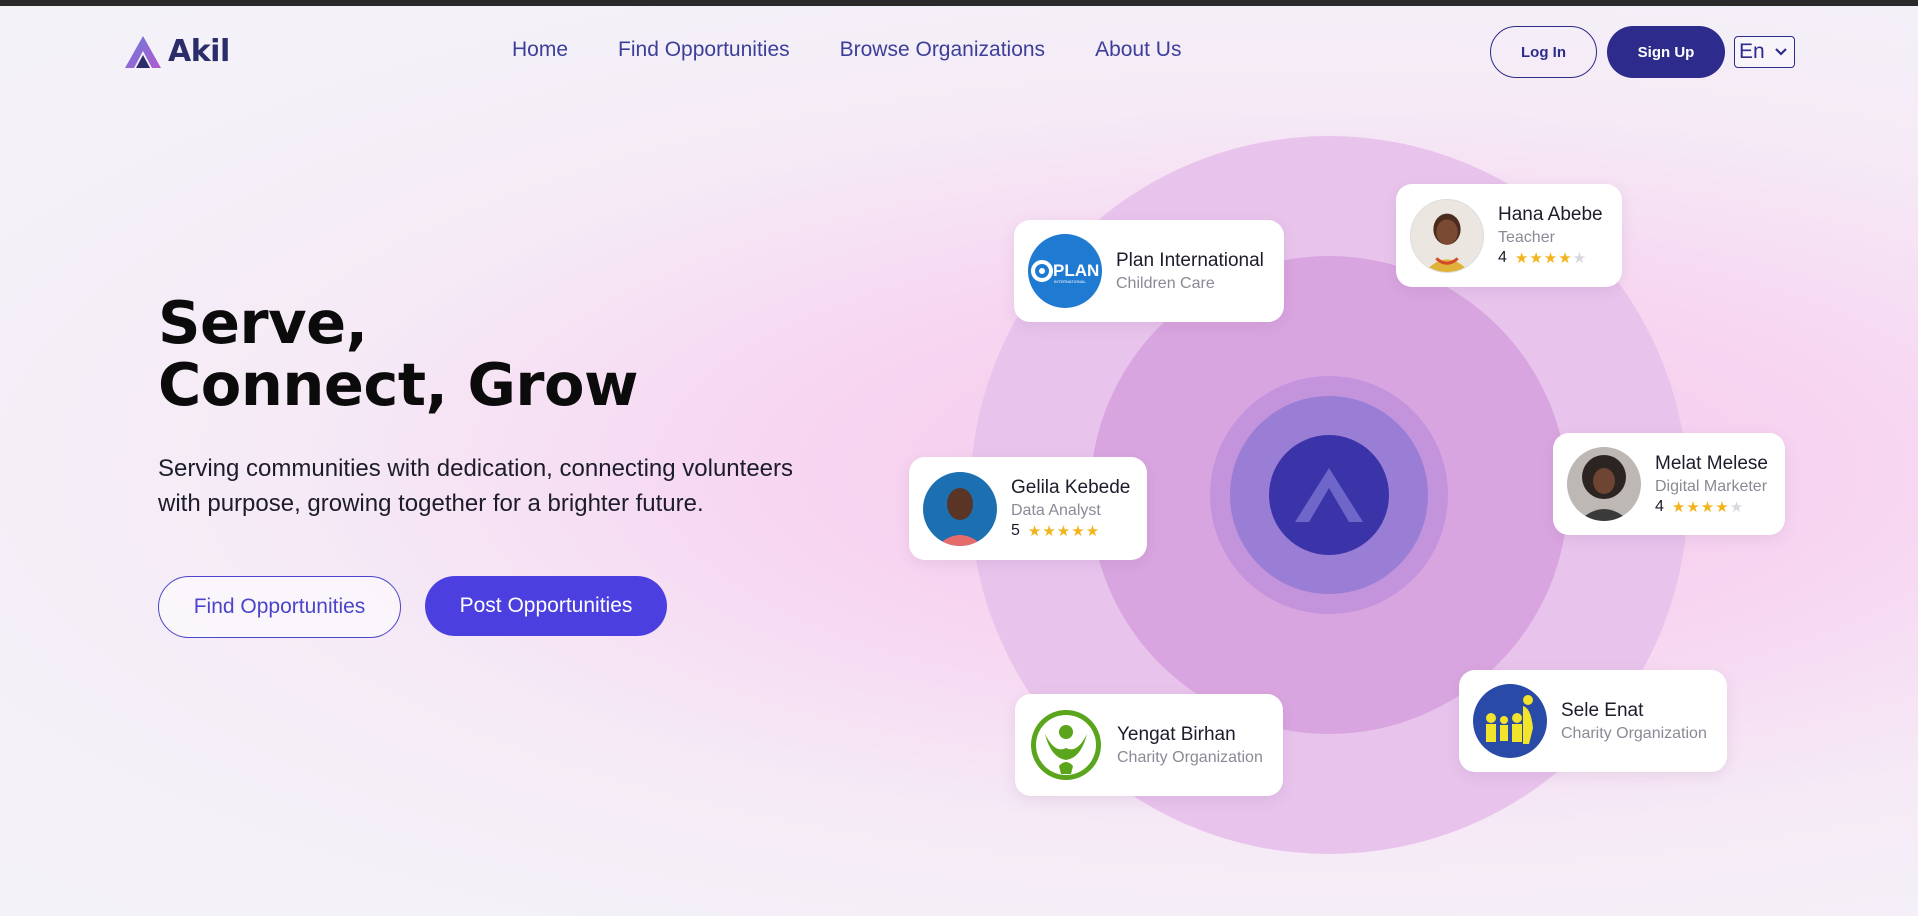  Describe the element at coordinates (1666, 52) in the screenshot. I see `signup-button: Sign Up` at that location.